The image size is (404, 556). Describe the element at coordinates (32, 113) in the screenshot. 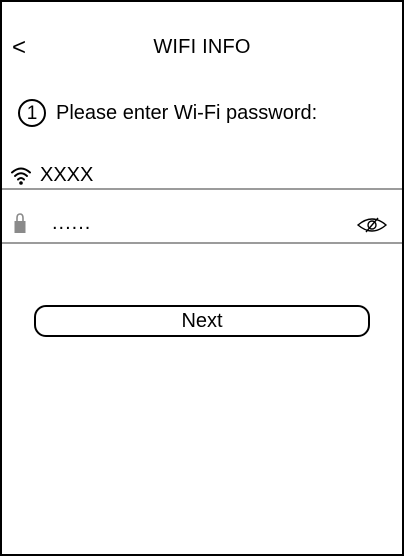

I see `step-number-badge: 1` at that location.